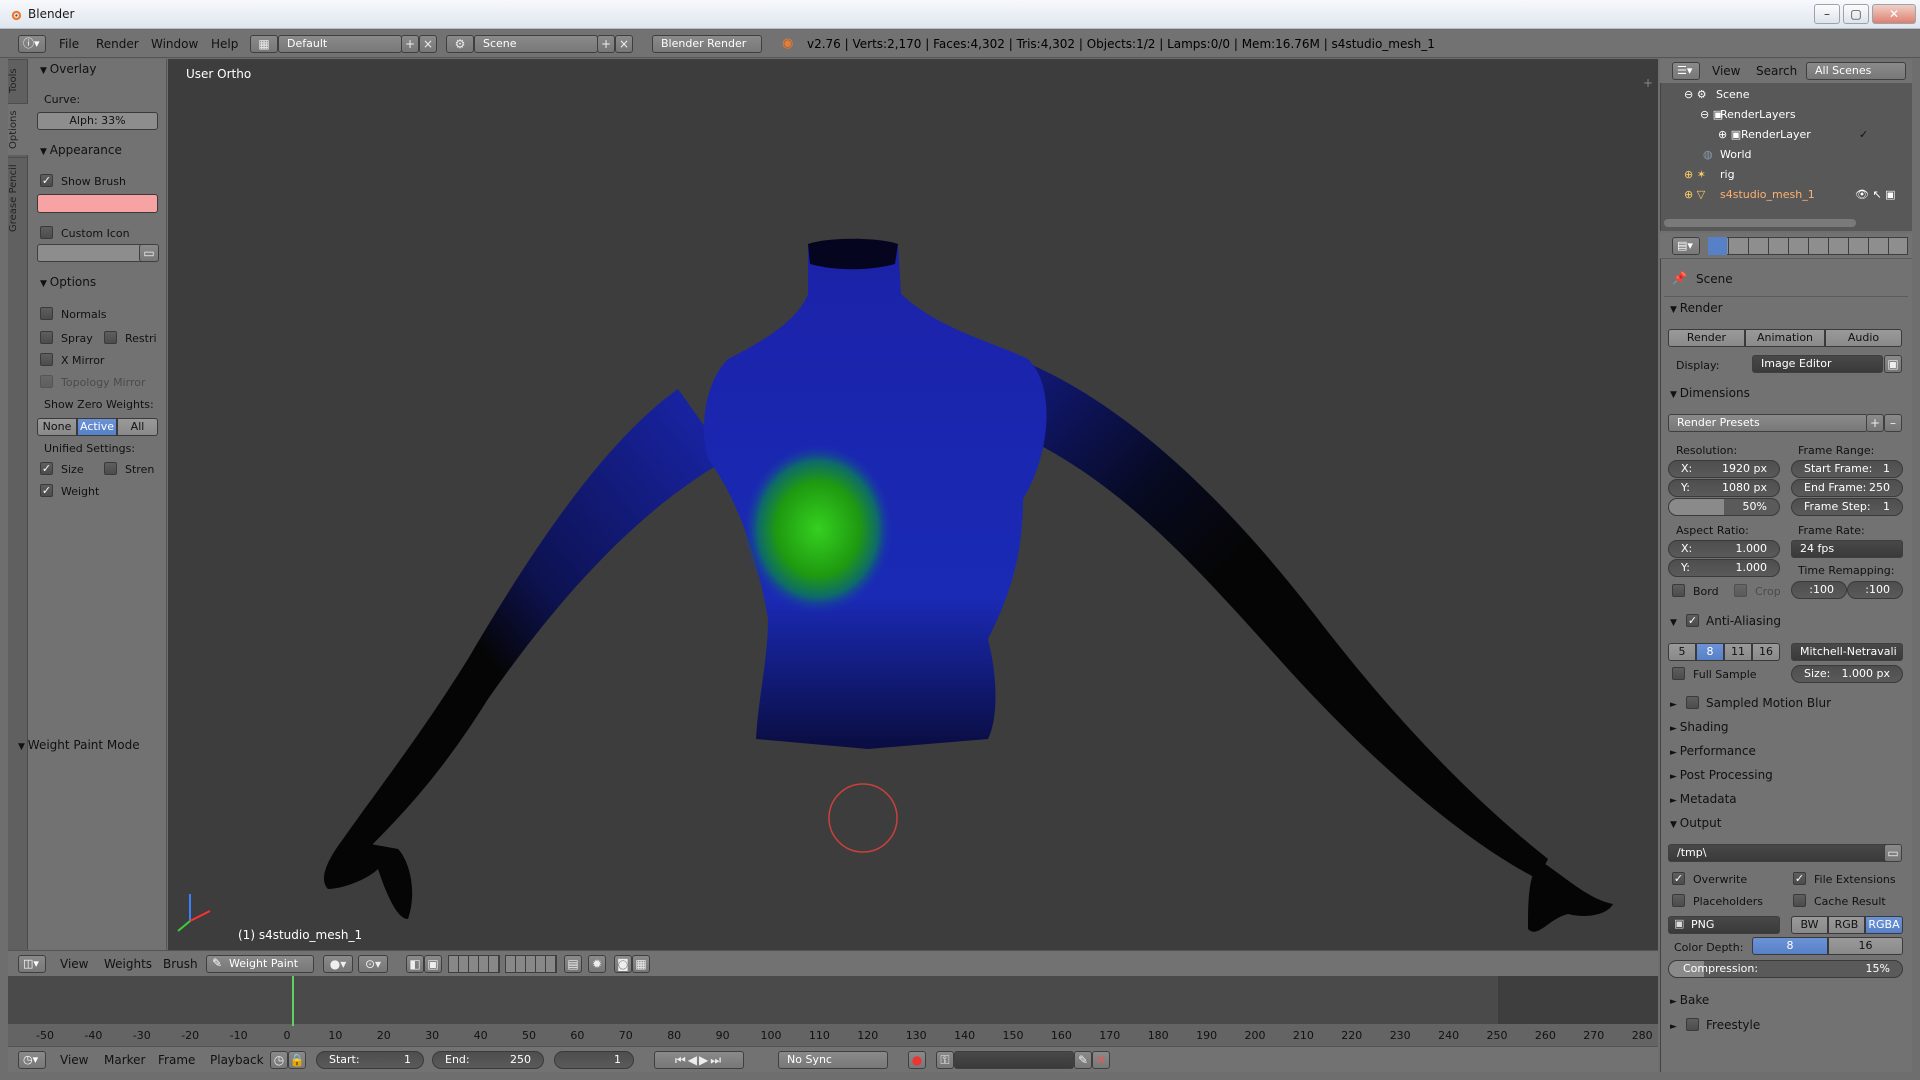  I want to click on topology-mirror-checkbox: ✓, so click(46, 381).